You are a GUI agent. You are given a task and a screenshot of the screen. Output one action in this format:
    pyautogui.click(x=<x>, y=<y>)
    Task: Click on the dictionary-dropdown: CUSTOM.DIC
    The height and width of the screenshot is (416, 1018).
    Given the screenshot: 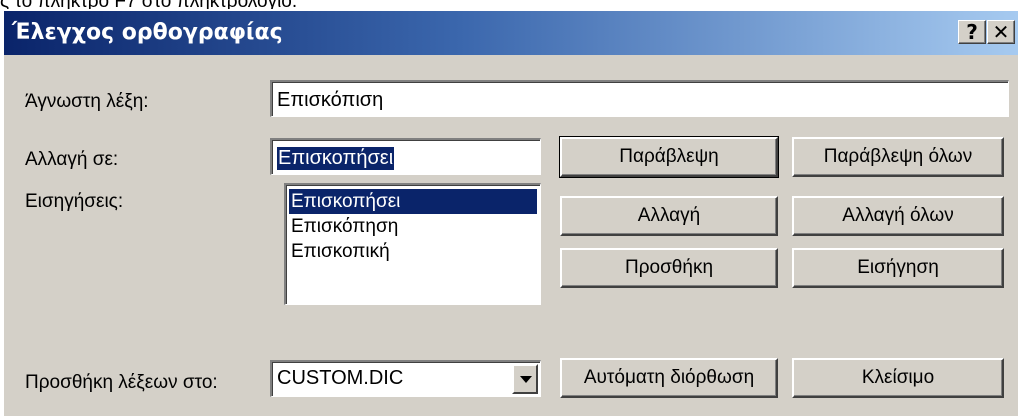 What is the action you would take?
    pyautogui.click(x=405, y=378)
    